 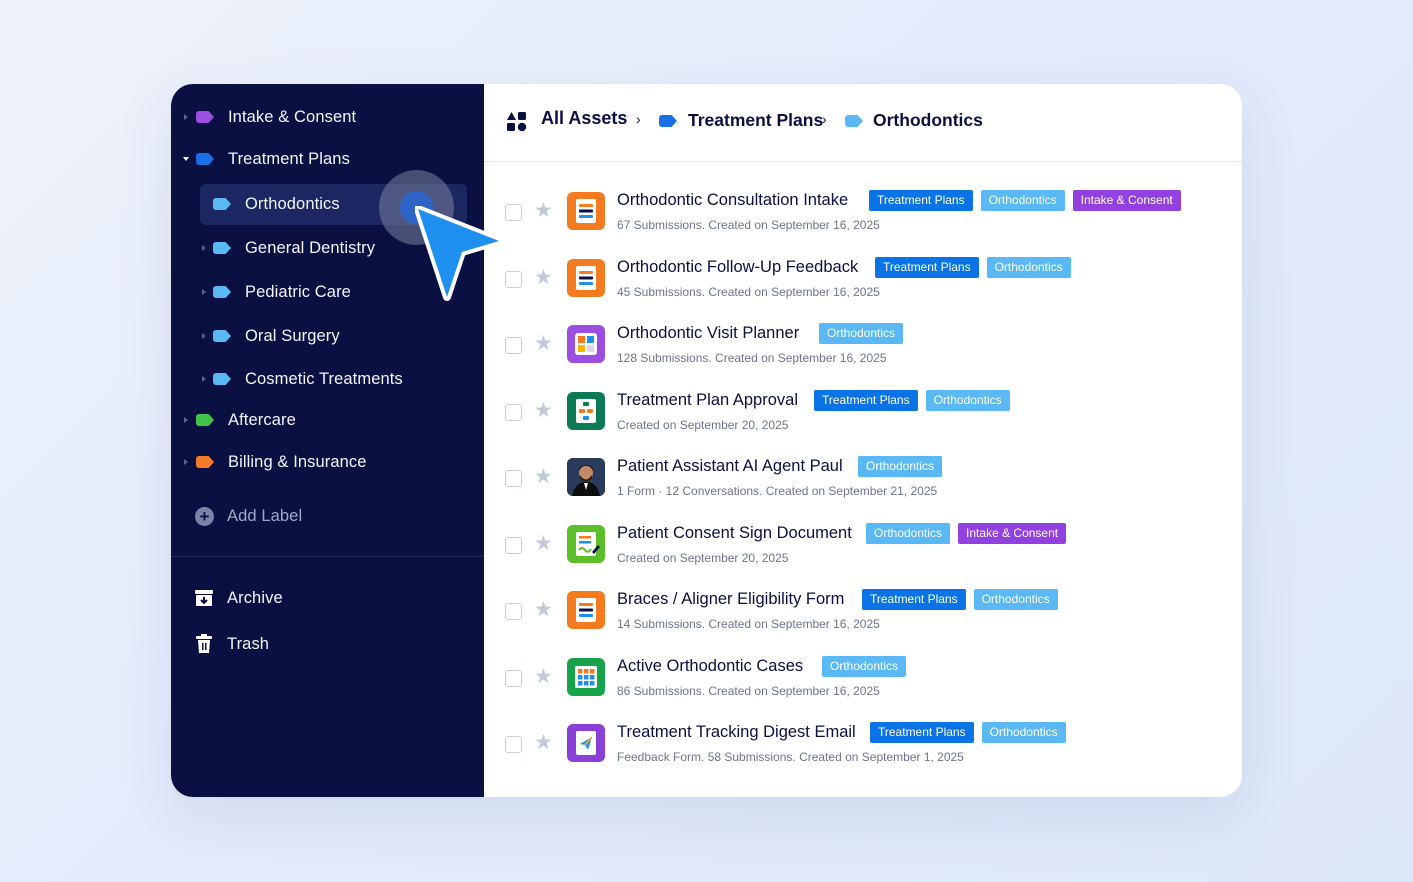 What do you see at coordinates (327, 598) in the screenshot?
I see `sidebar-item-archive: Archive` at bounding box center [327, 598].